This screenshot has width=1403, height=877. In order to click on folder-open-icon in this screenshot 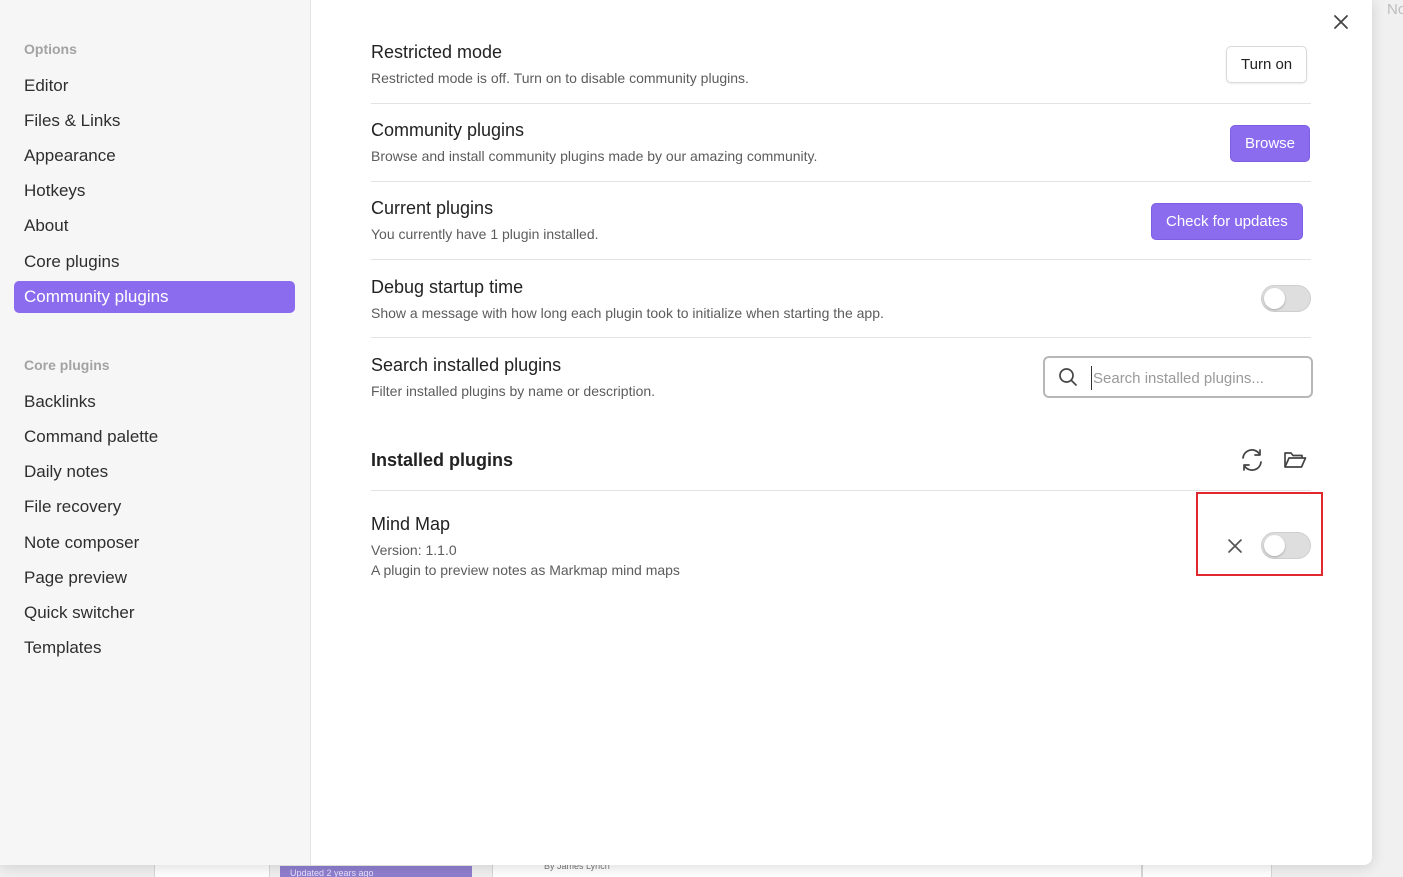, I will do `click(1295, 460)`.